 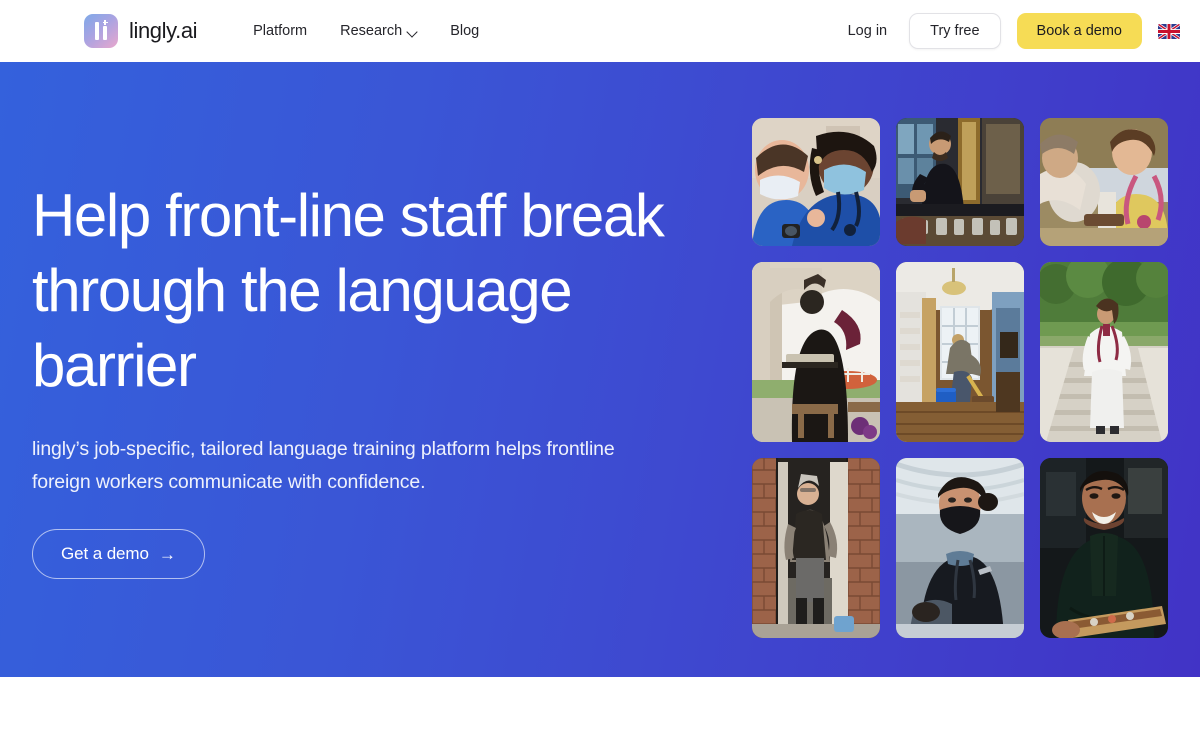 I want to click on grid-image-nurses, so click(x=816, y=182).